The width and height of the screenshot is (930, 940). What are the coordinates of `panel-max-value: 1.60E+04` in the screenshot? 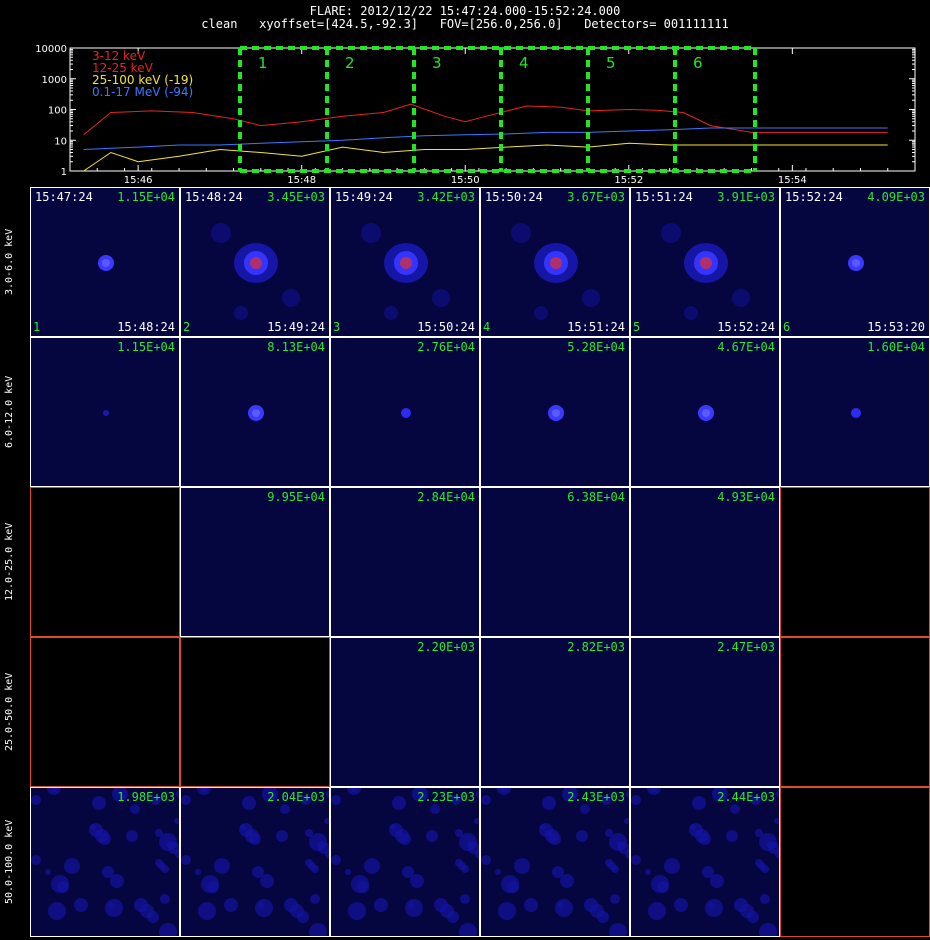 It's located at (896, 347).